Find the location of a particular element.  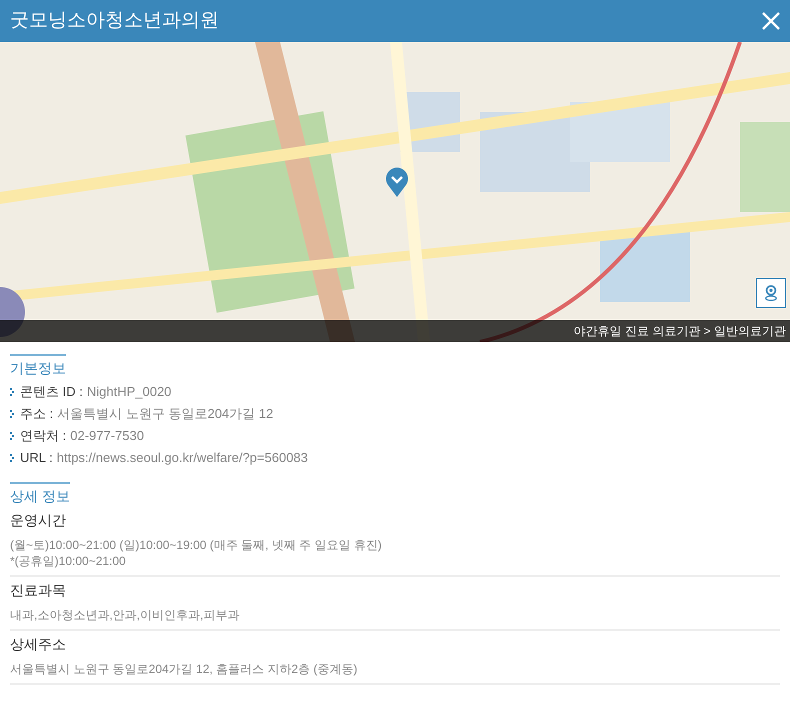

map-marker-icon is located at coordinates (397, 182).